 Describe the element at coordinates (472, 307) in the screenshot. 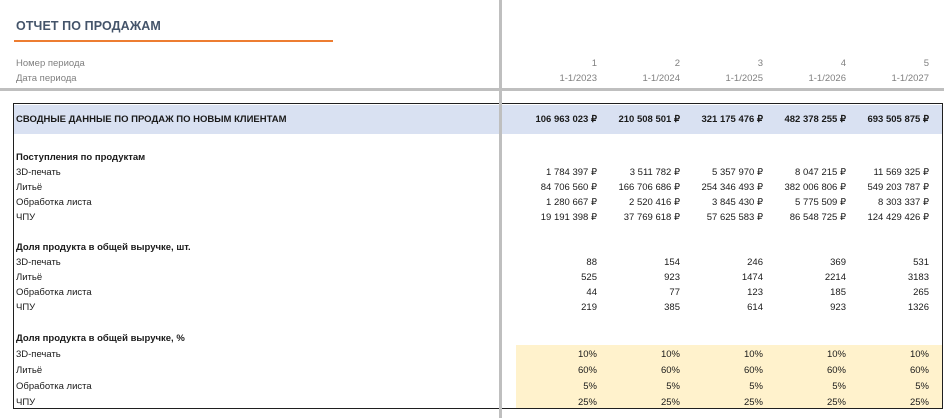

I see `units-row: ЧПУ 219 385 614 923 1326` at that location.